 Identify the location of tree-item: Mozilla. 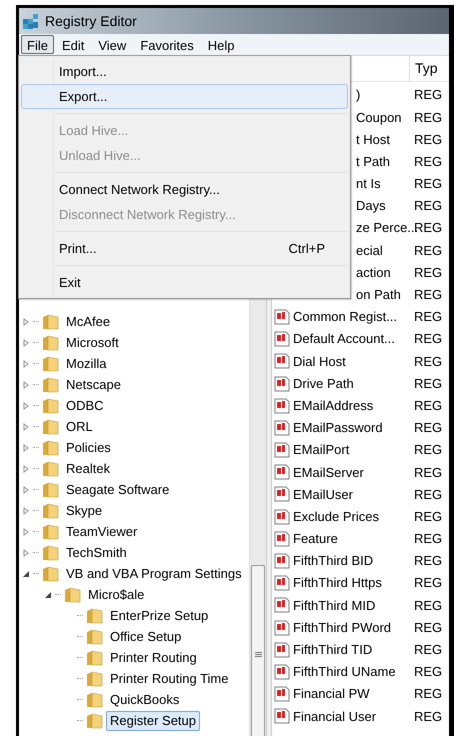
(86, 364).